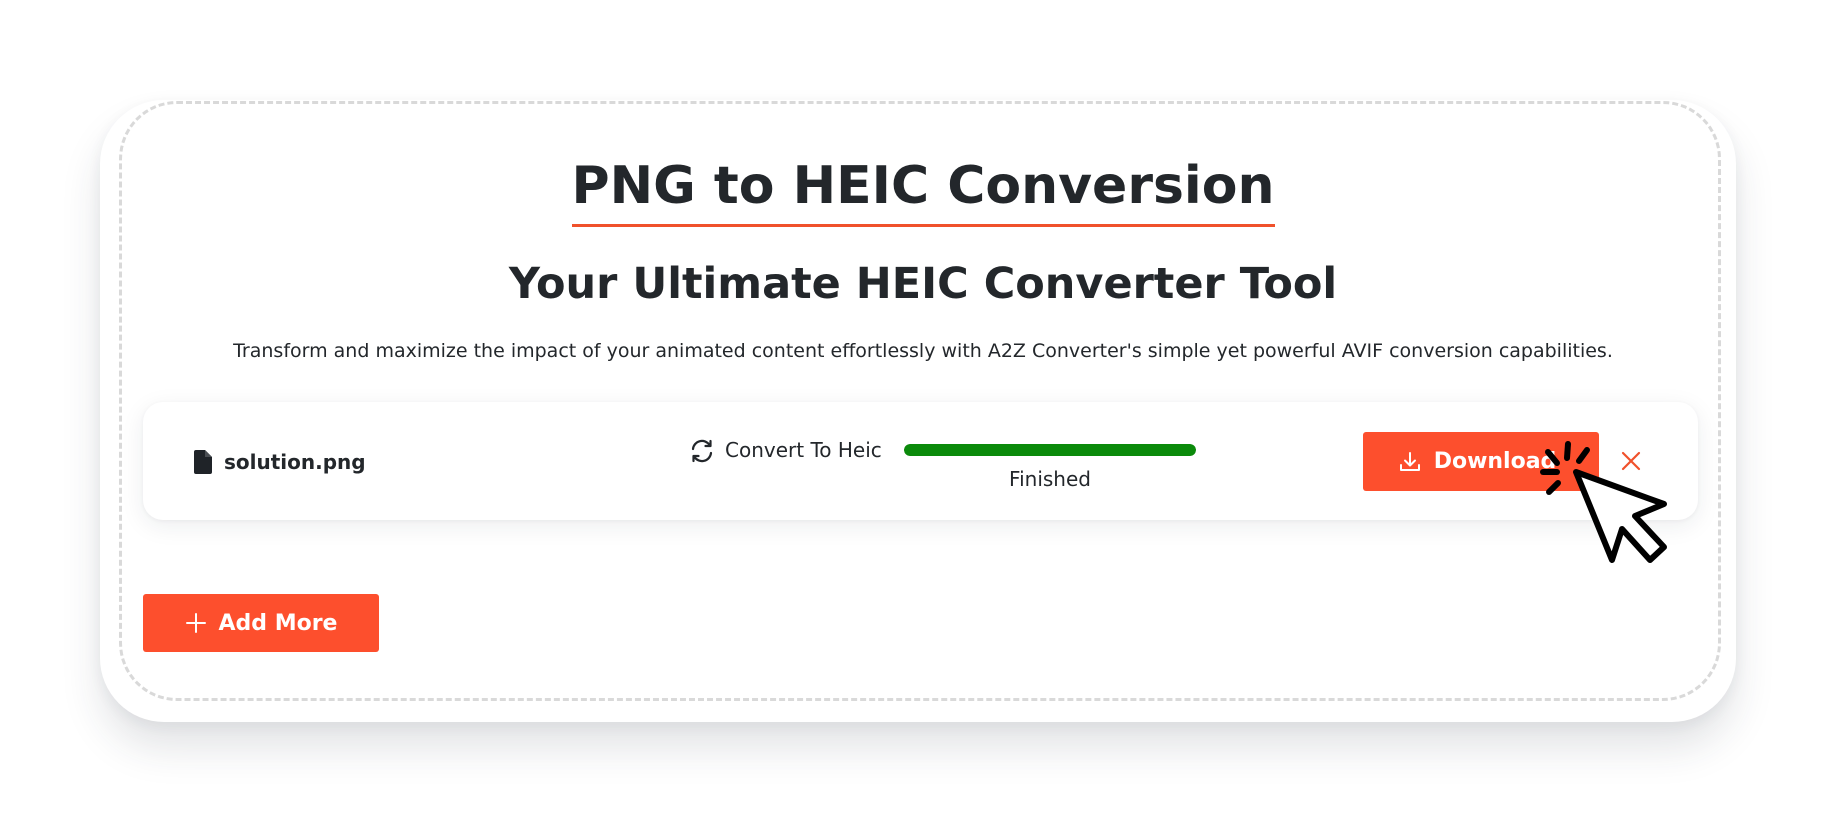 This screenshot has width=1846, height=823. I want to click on refresh-icon, so click(702, 451).